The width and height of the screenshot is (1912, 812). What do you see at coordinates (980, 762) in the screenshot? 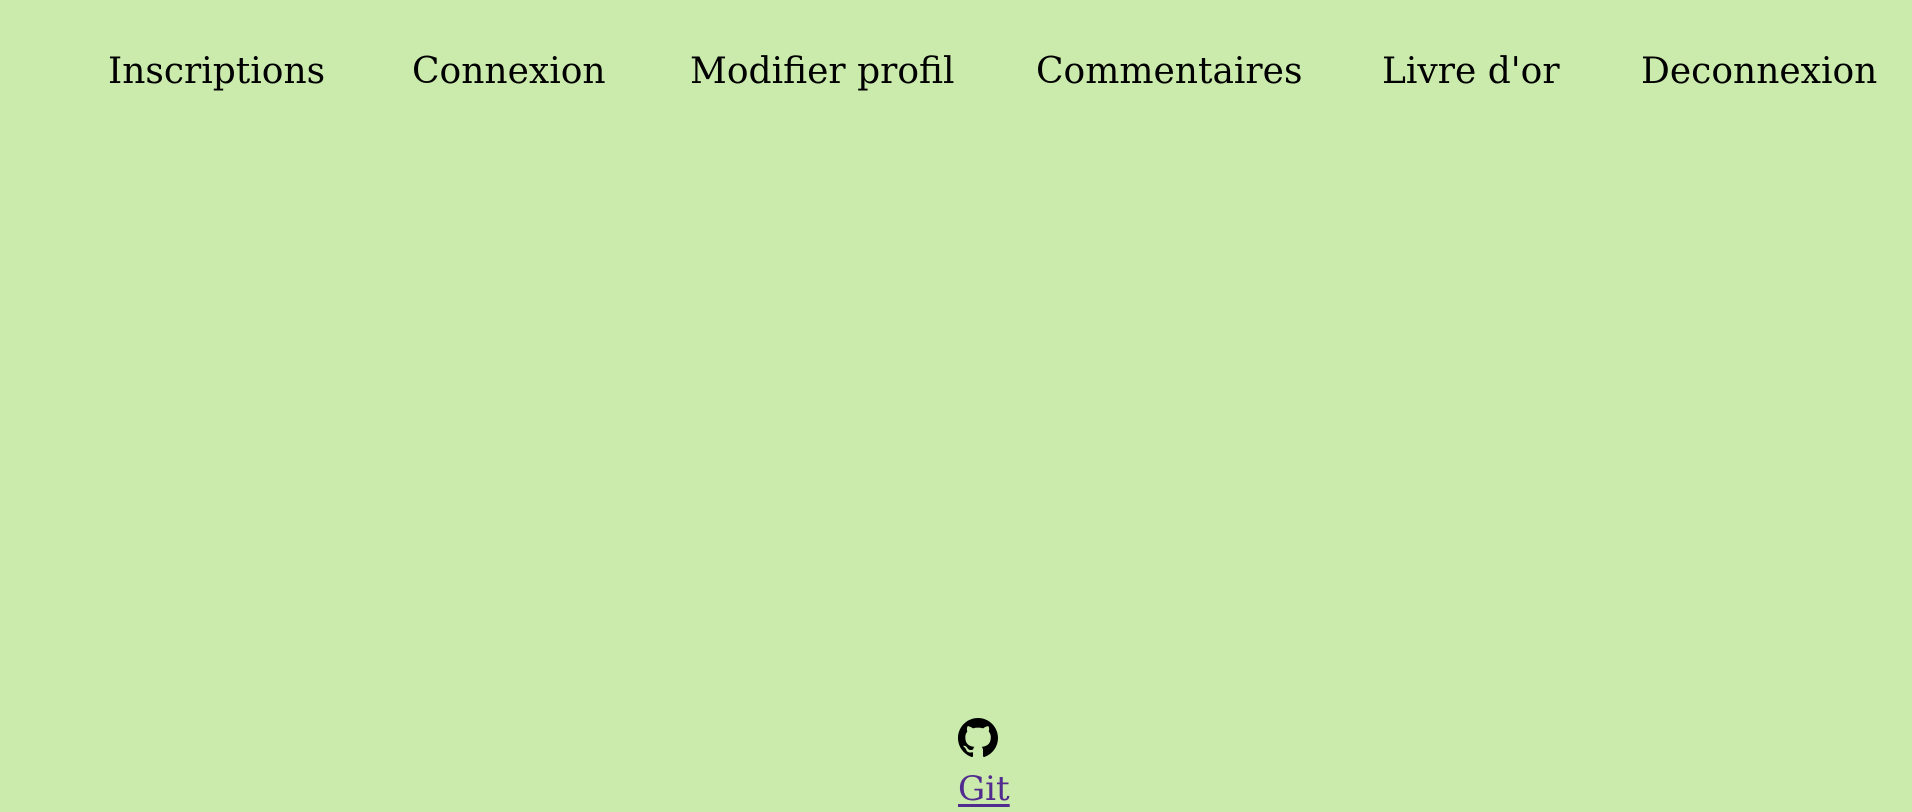
I see `footer: Git` at bounding box center [980, 762].